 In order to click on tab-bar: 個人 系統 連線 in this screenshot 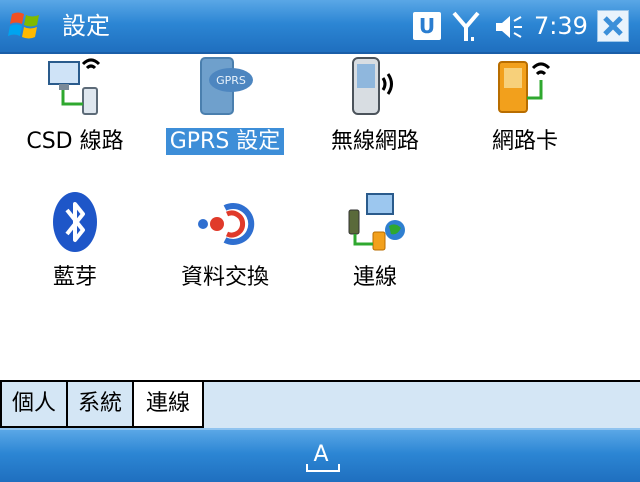, I will do `click(320, 405)`.